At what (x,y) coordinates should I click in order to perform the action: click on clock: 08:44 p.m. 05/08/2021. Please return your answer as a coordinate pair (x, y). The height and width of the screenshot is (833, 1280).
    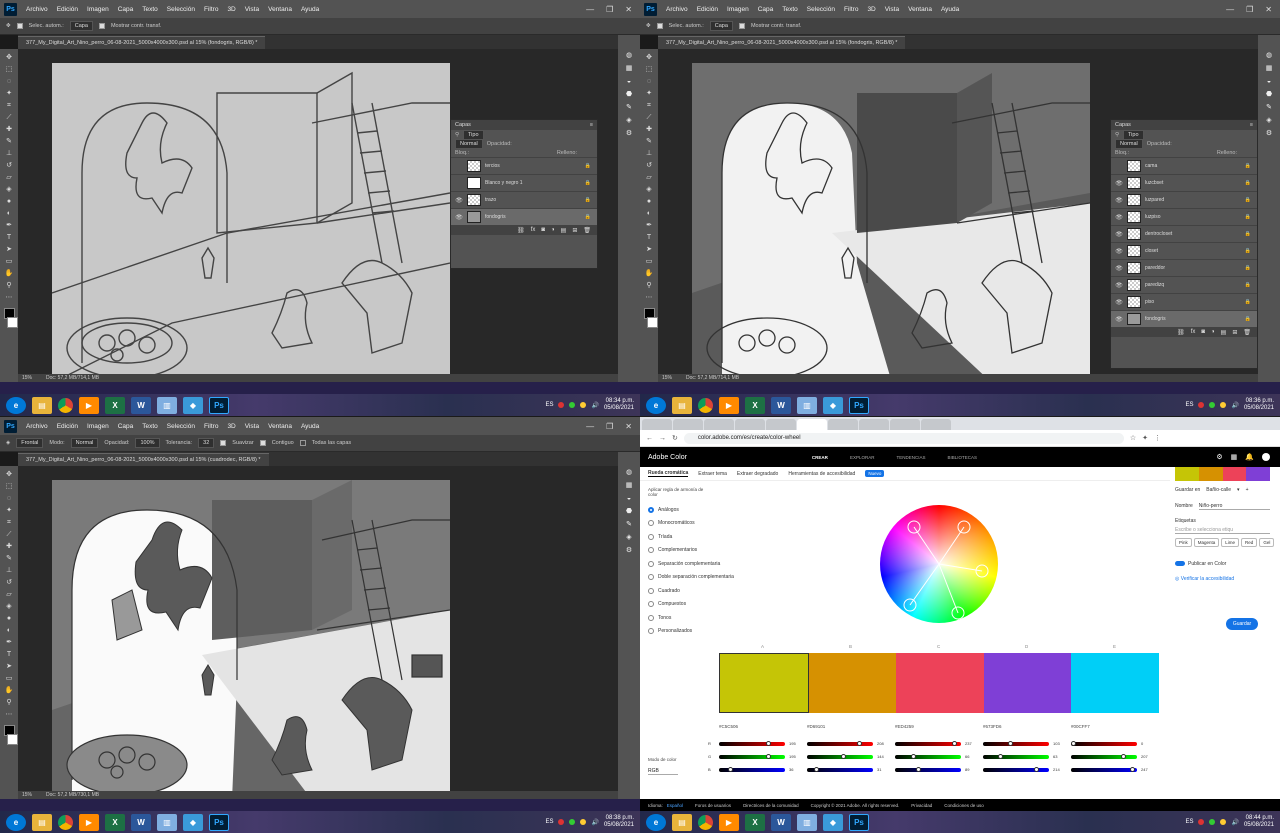
    Looking at the image, I should click on (1259, 822).